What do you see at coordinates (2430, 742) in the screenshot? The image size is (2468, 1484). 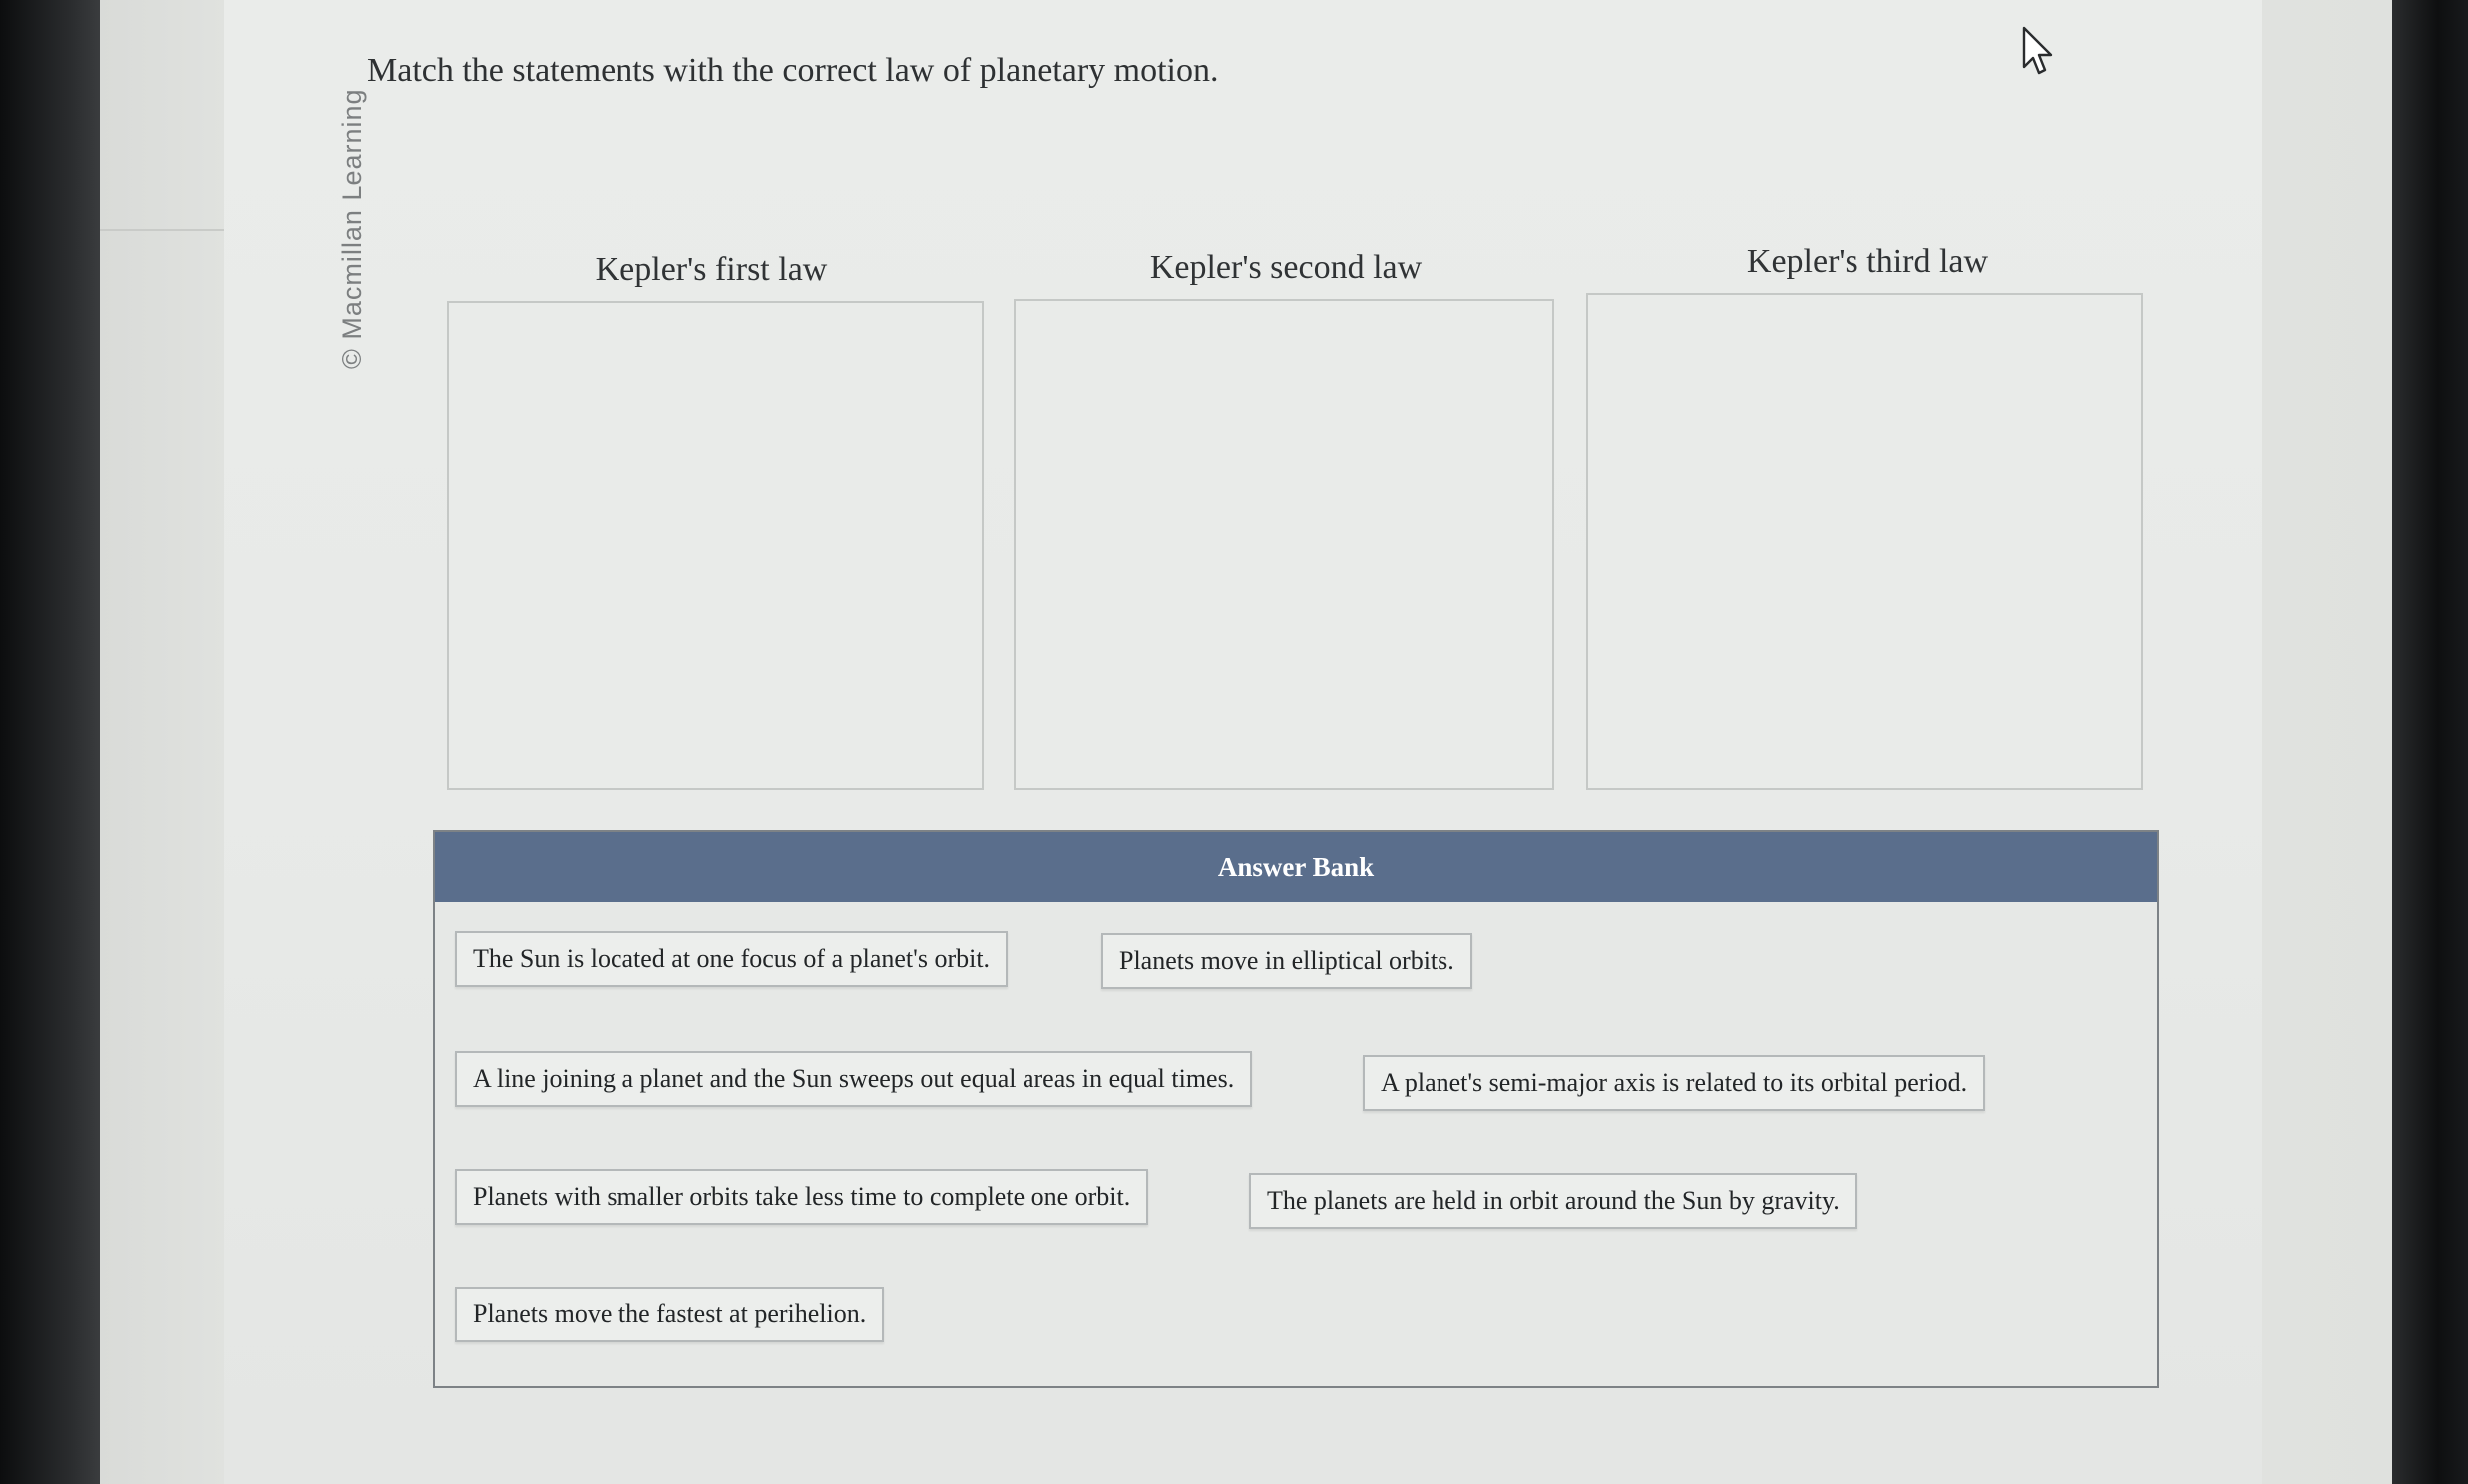 I see `monitor-bezel-right` at bounding box center [2430, 742].